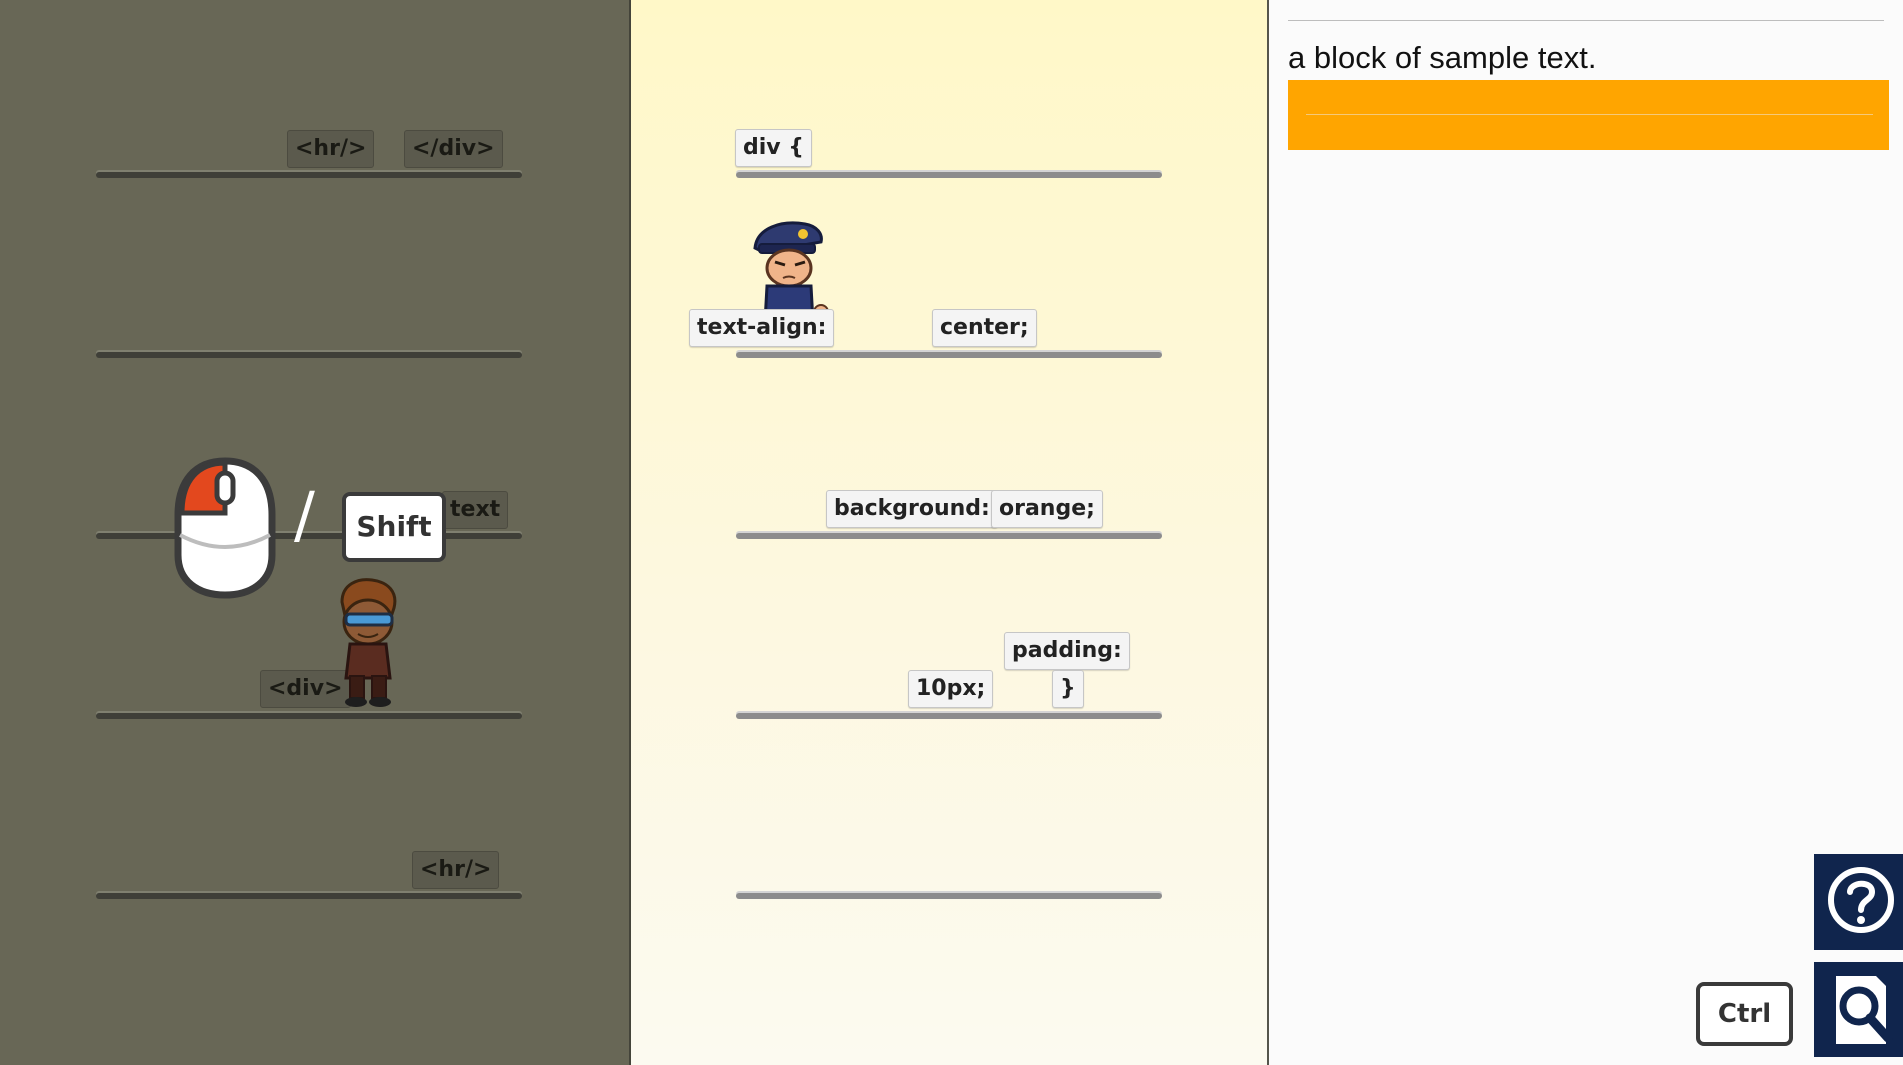  I want to click on zoom-preview-button, so click(1858, 1009).